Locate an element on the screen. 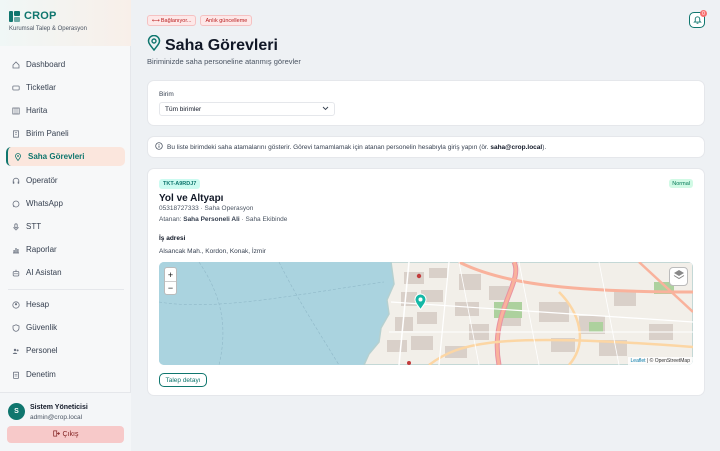 The image size is (720, 451). ticket-icon is located at coordinates (16, 88).